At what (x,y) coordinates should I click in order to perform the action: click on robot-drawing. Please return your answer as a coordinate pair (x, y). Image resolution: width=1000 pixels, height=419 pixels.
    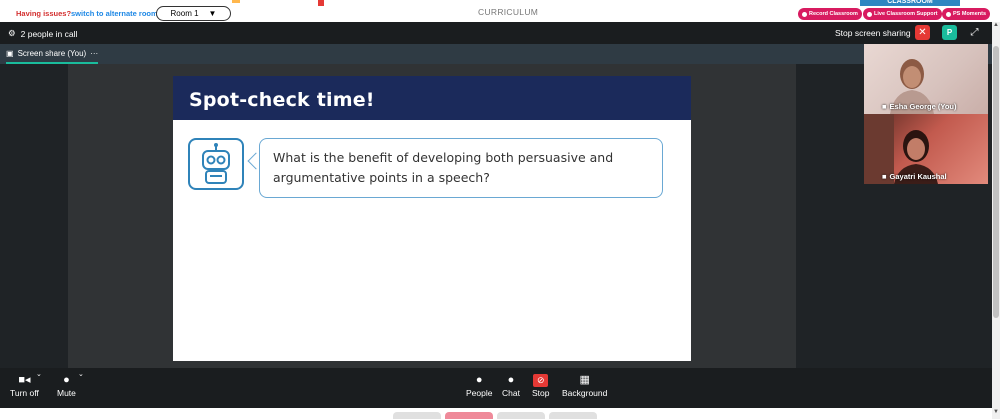
    Looking at the image, I should click on (216, 163).